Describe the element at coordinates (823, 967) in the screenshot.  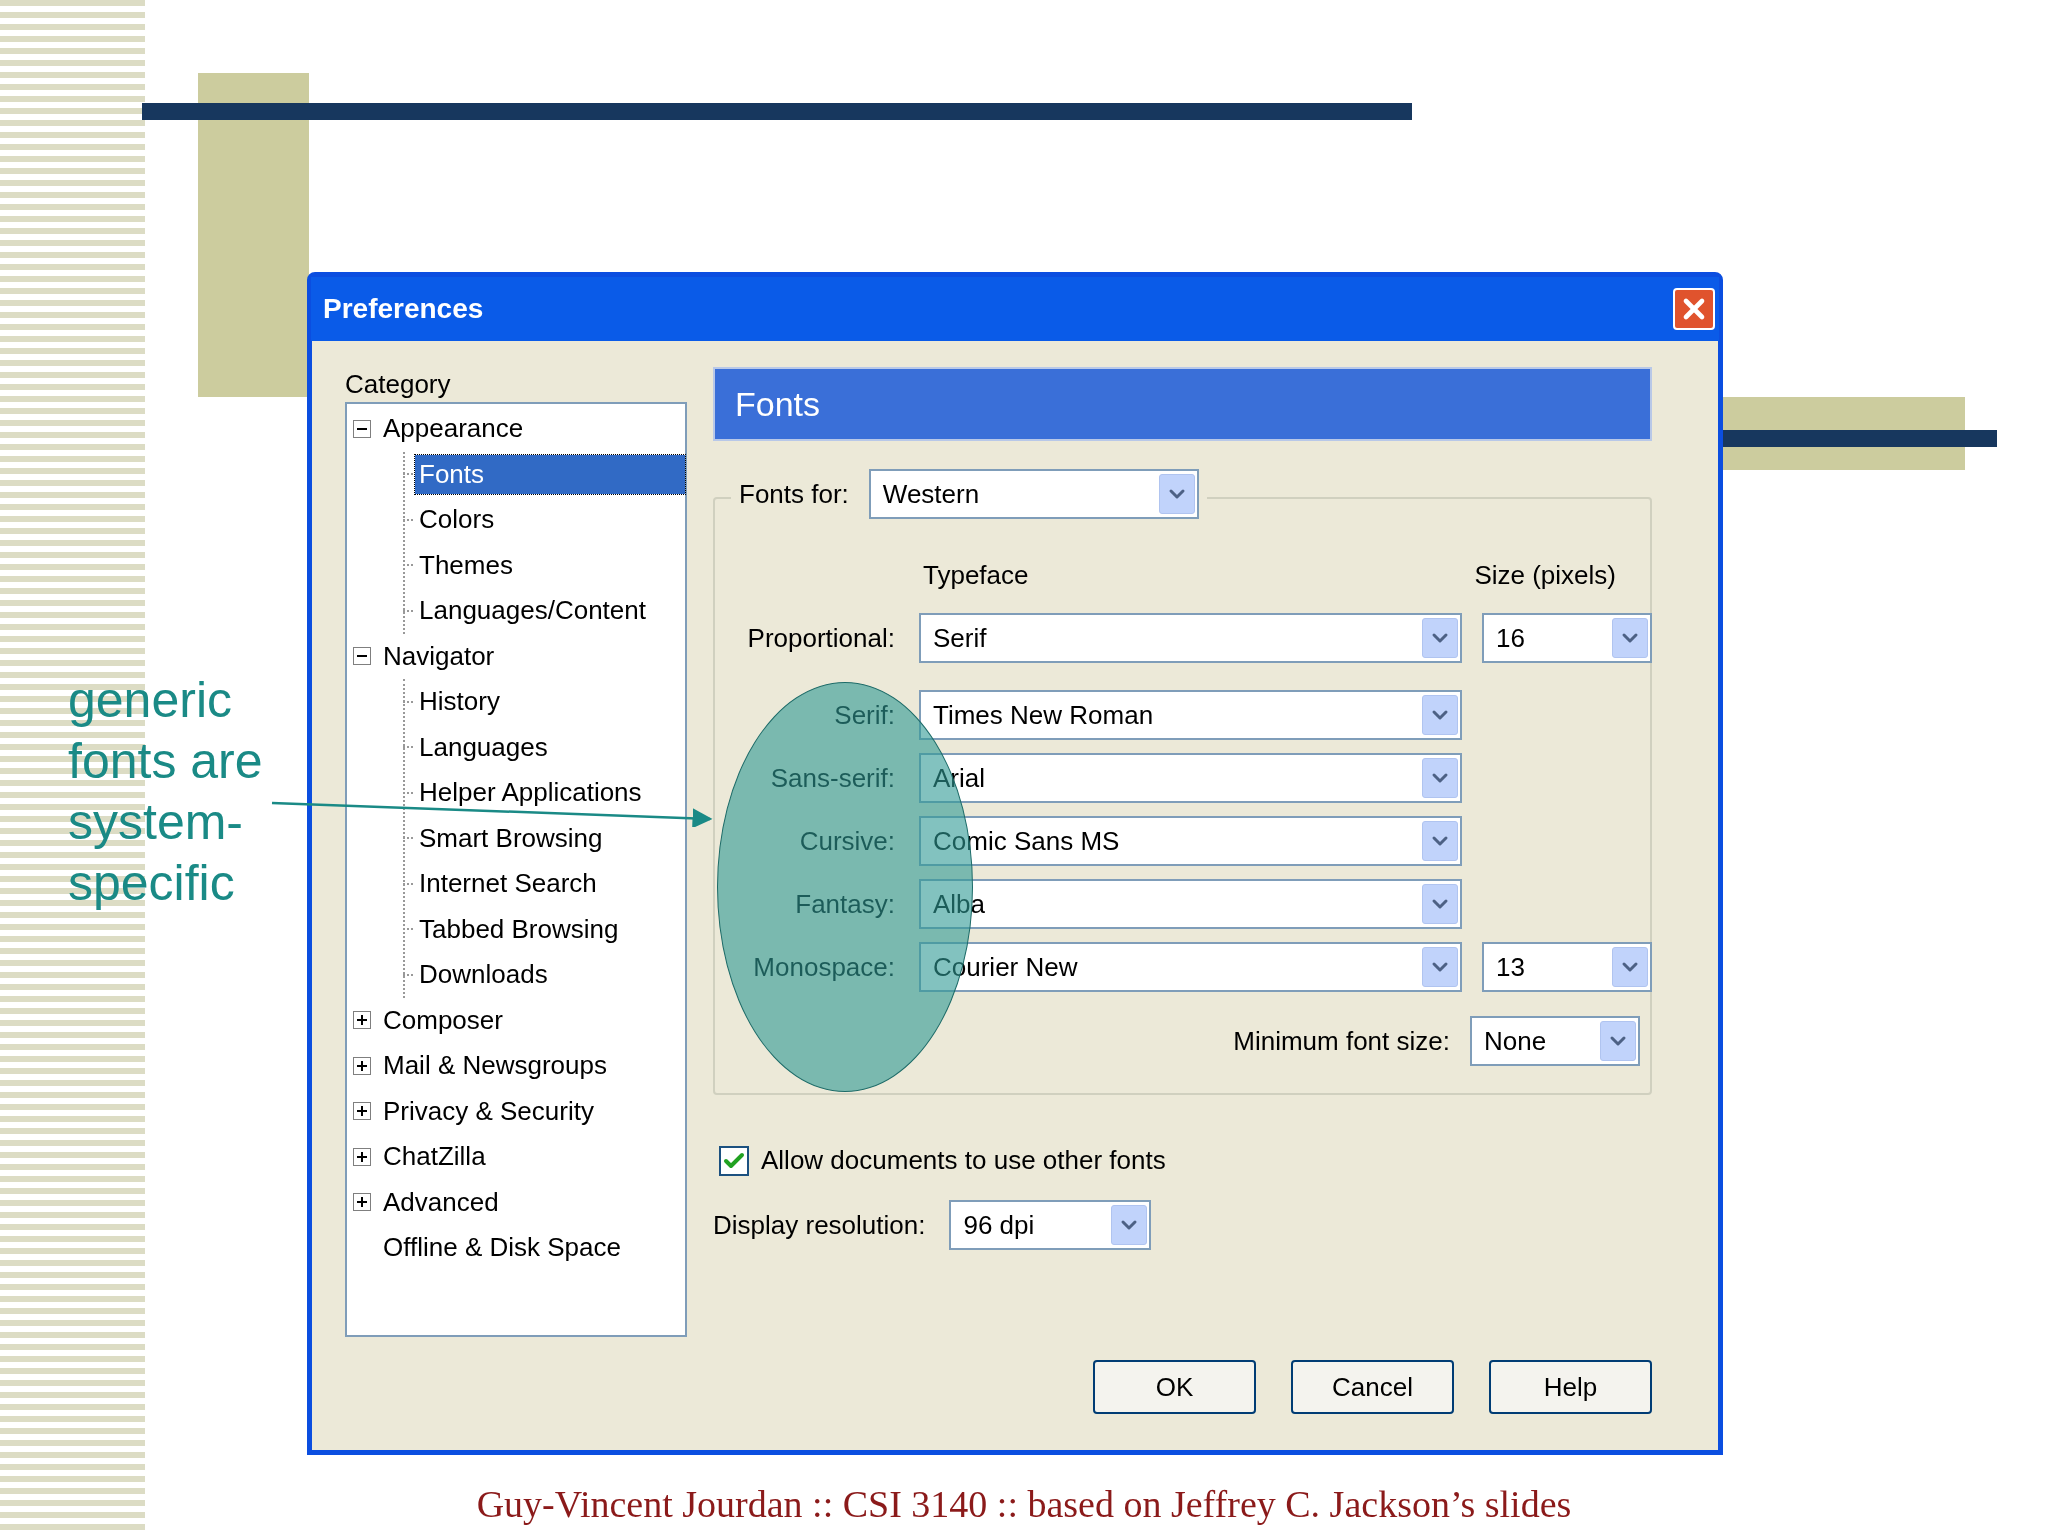
I see `font-label: Monospace:` at that location.